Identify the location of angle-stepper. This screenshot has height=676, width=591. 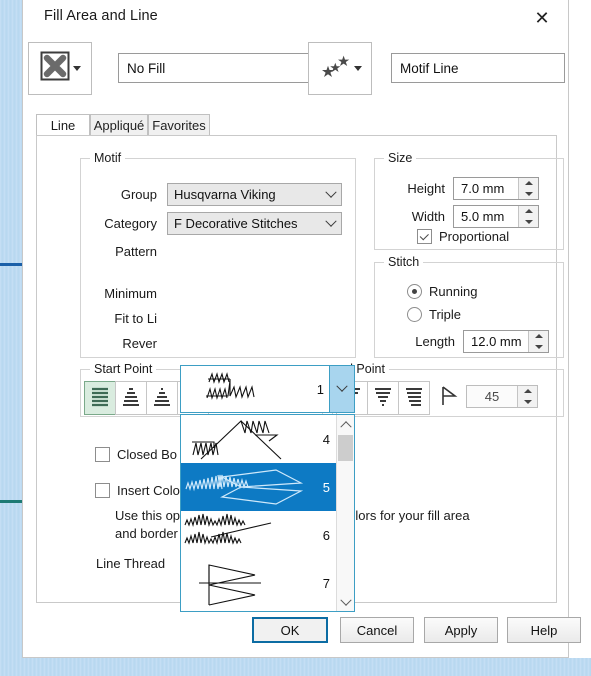
(527, 396).